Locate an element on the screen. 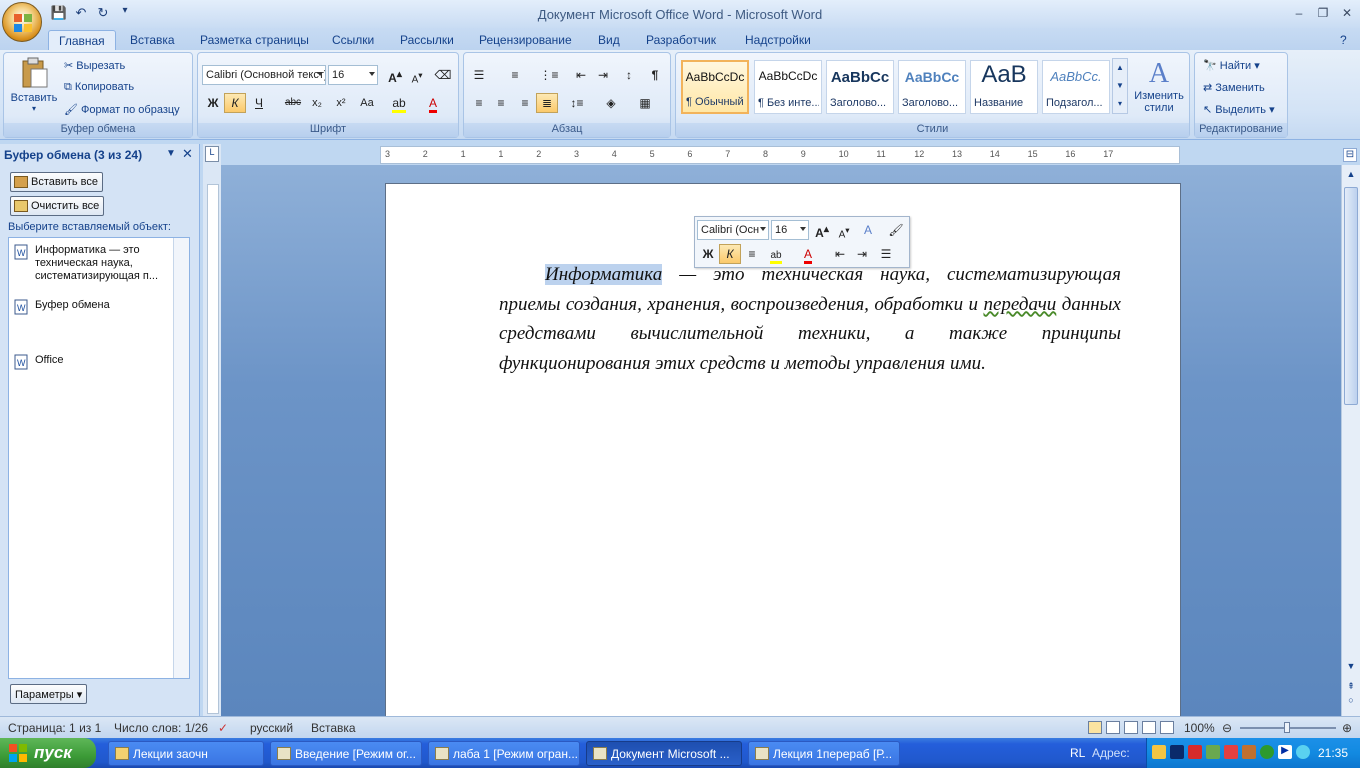 The height and width of the screenshot is (768, 1360). tray-antivirus-icon is located at coordinates (1231, 752).